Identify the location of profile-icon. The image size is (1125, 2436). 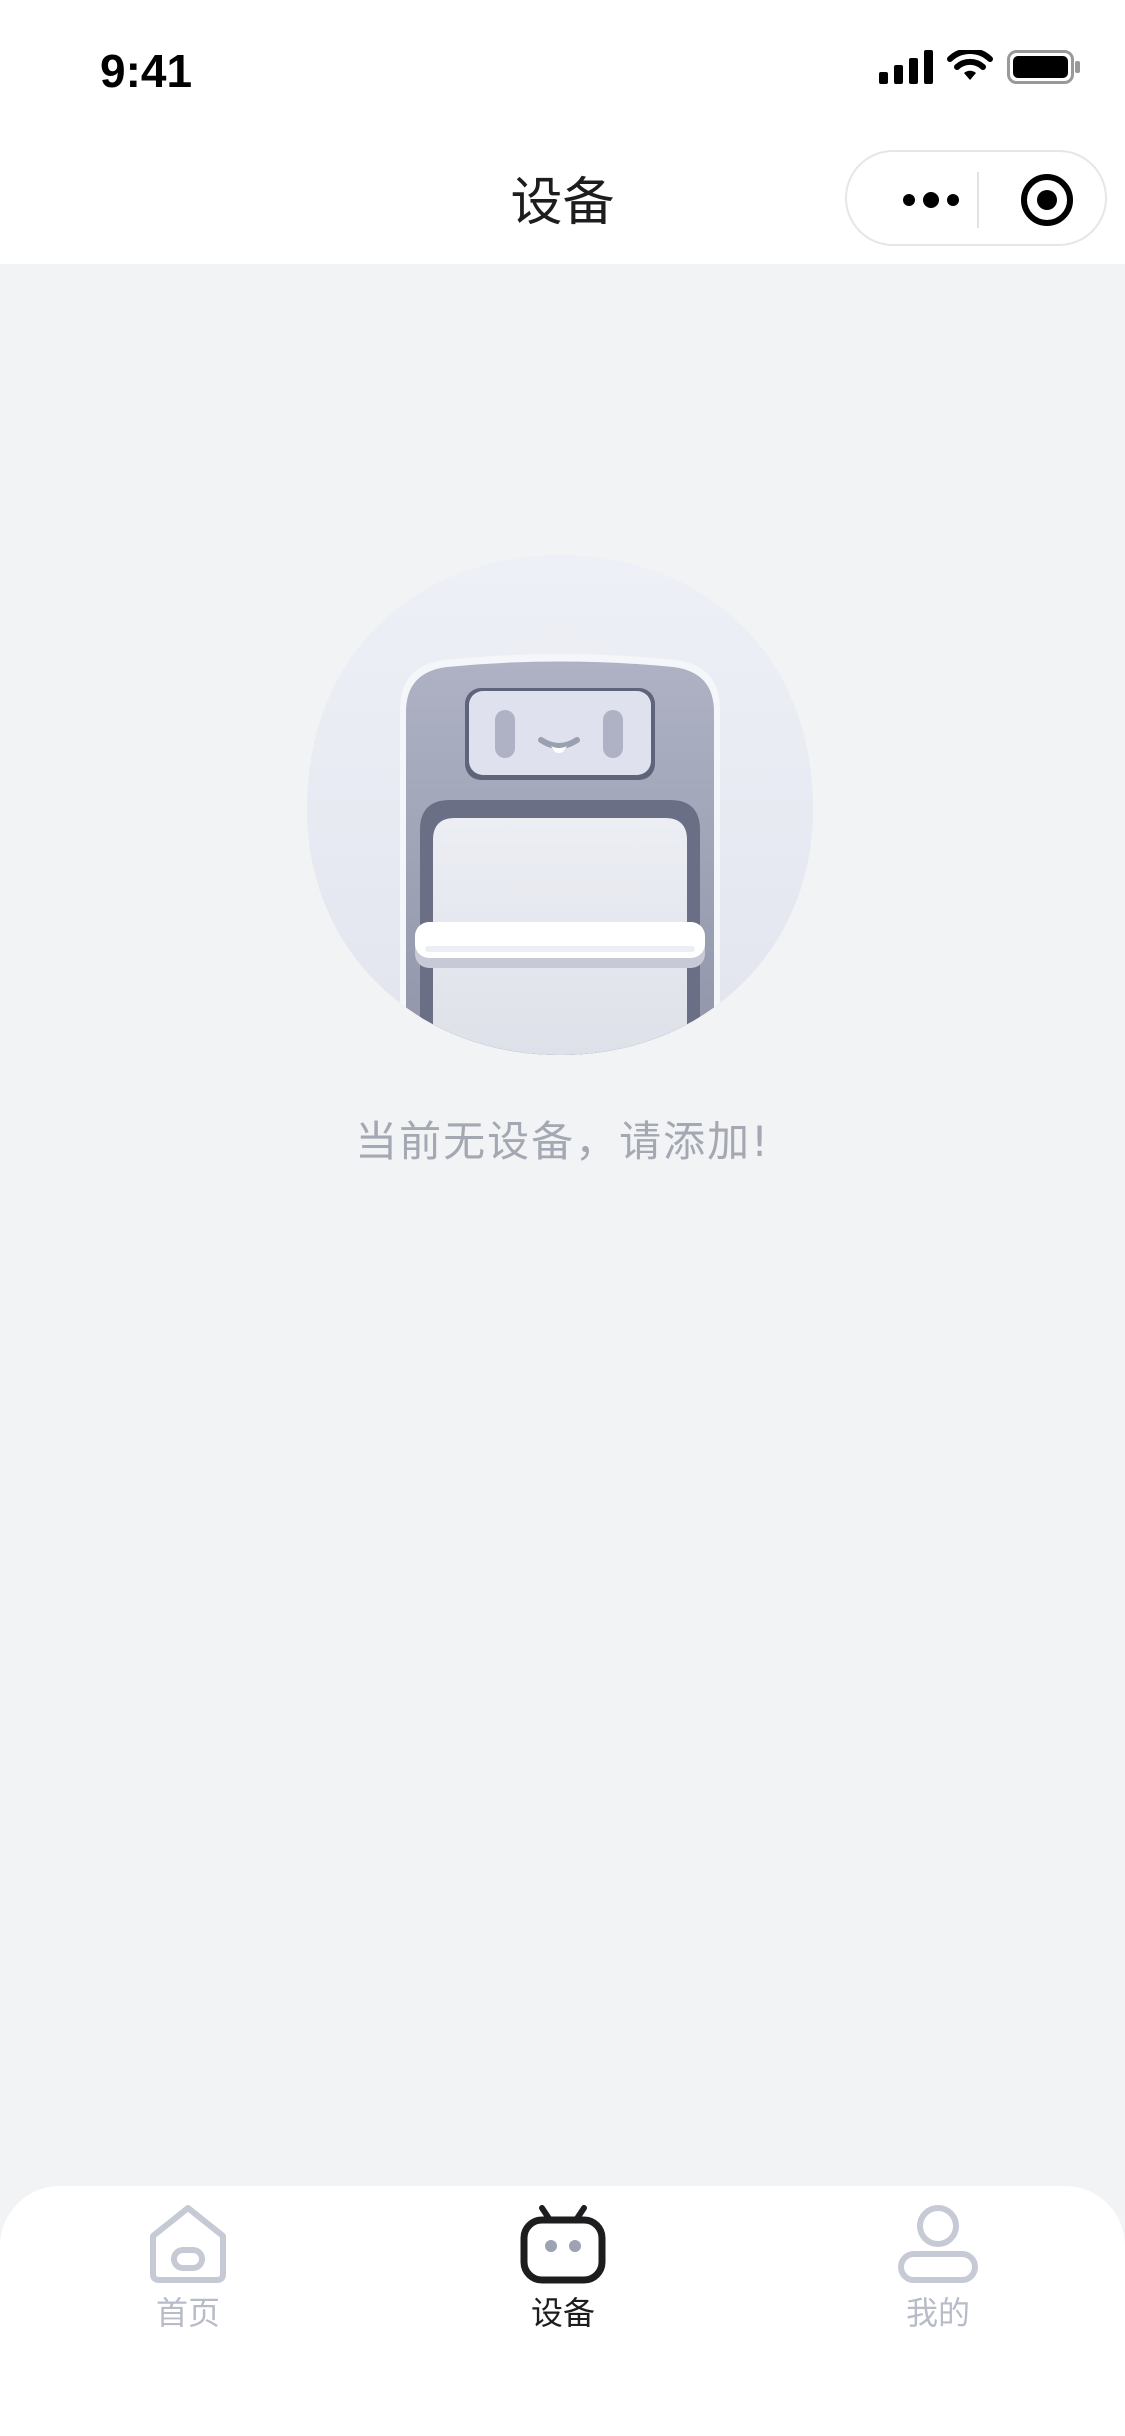
(938, 2244).